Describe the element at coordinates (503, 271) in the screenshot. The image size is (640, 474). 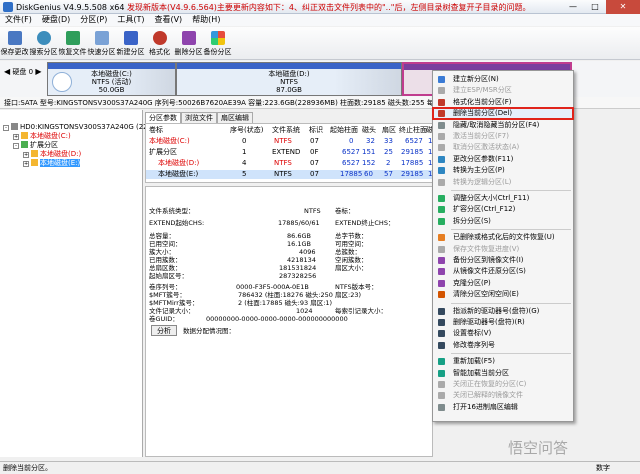
I see `menu-item-16: 从镜像文件还原分区(S)` at that location.